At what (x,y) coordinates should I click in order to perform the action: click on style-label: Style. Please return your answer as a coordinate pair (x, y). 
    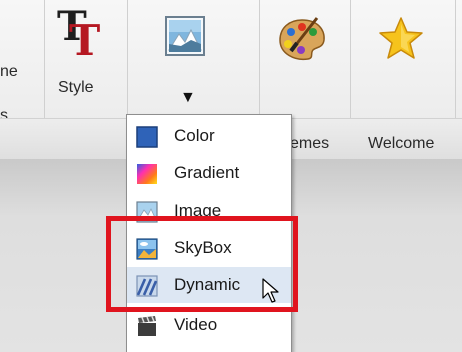
    Looking at the image, I should click on (76, 87).